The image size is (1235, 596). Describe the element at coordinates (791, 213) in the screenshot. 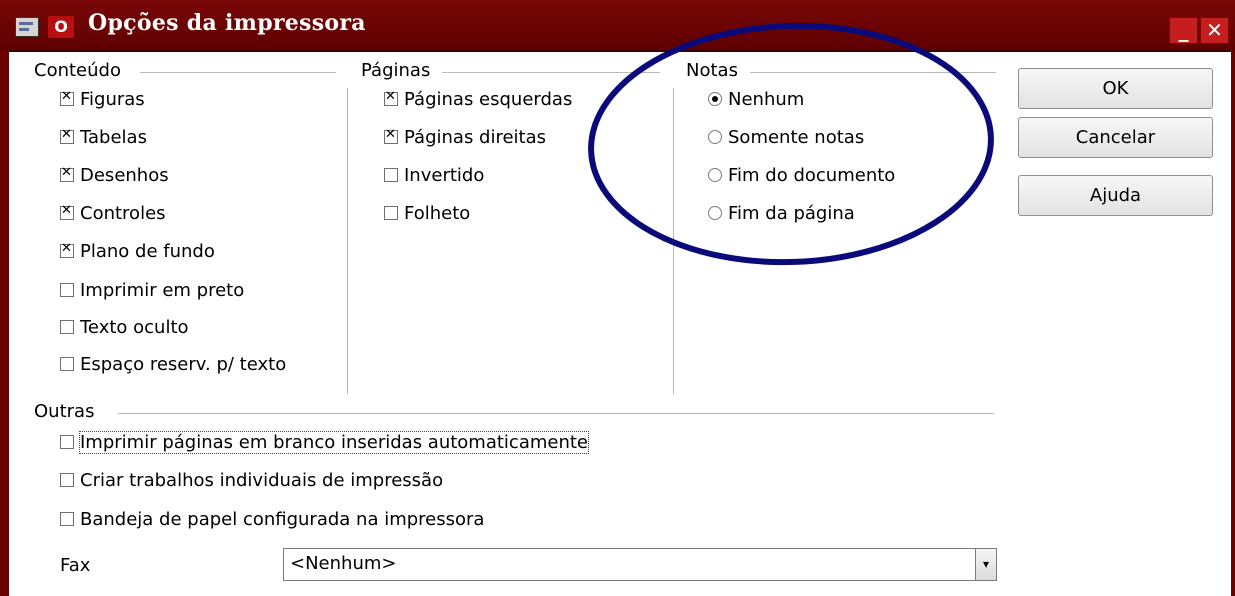

I see `radio-label: Fim da página` at that location.